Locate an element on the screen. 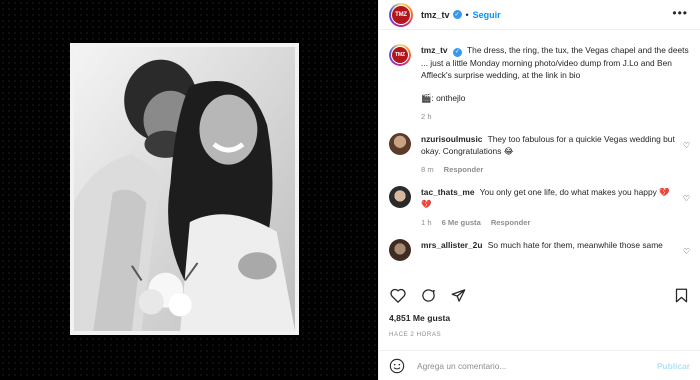  like-heart-icon is located at coordinates (398, 295).